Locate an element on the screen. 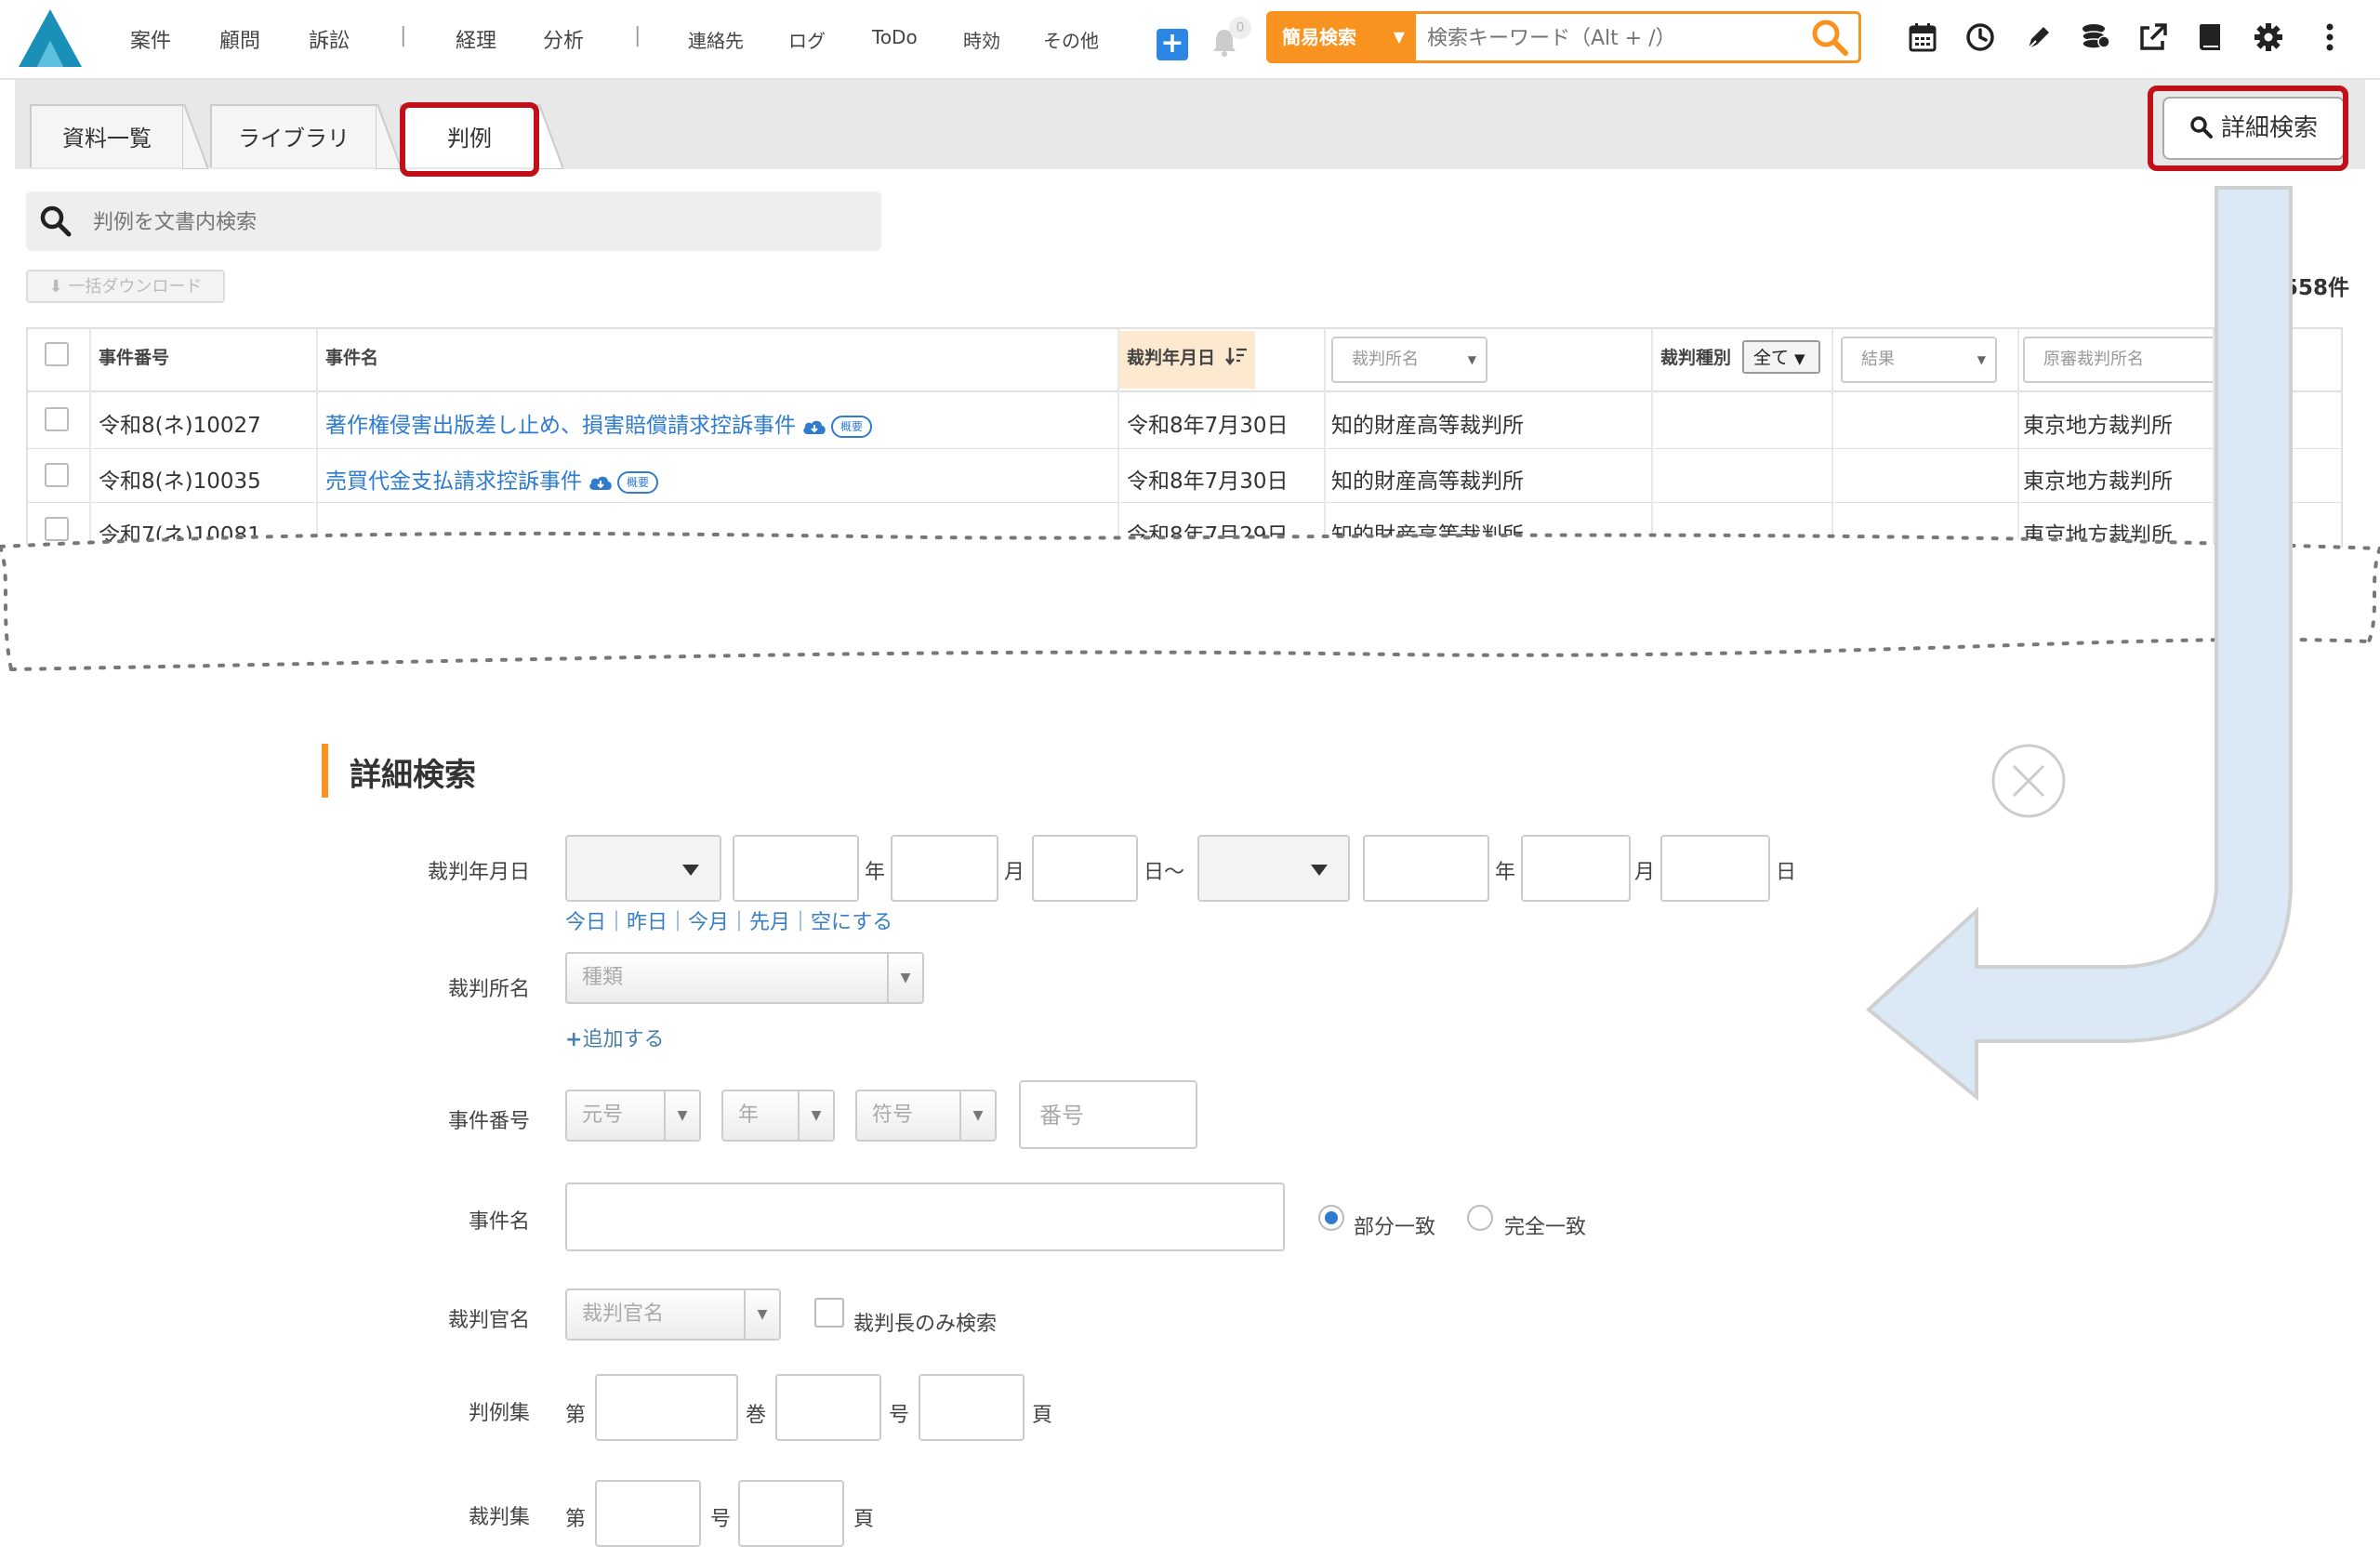 This screenshot has height=1559, width=2380. unit-year: 年 is located at coordinates (875, 872).